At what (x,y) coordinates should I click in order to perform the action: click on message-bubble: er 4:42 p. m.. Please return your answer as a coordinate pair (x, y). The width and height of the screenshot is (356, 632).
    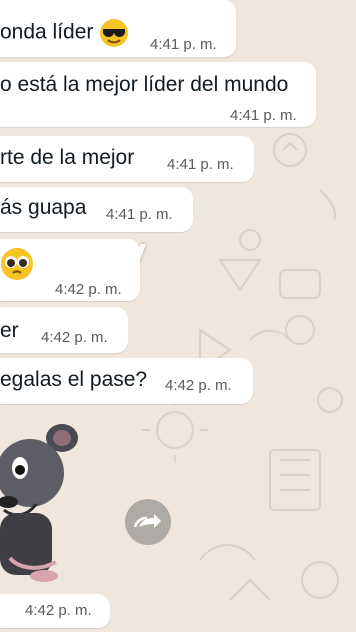
    Looking at the image, I should click on (64, 330).